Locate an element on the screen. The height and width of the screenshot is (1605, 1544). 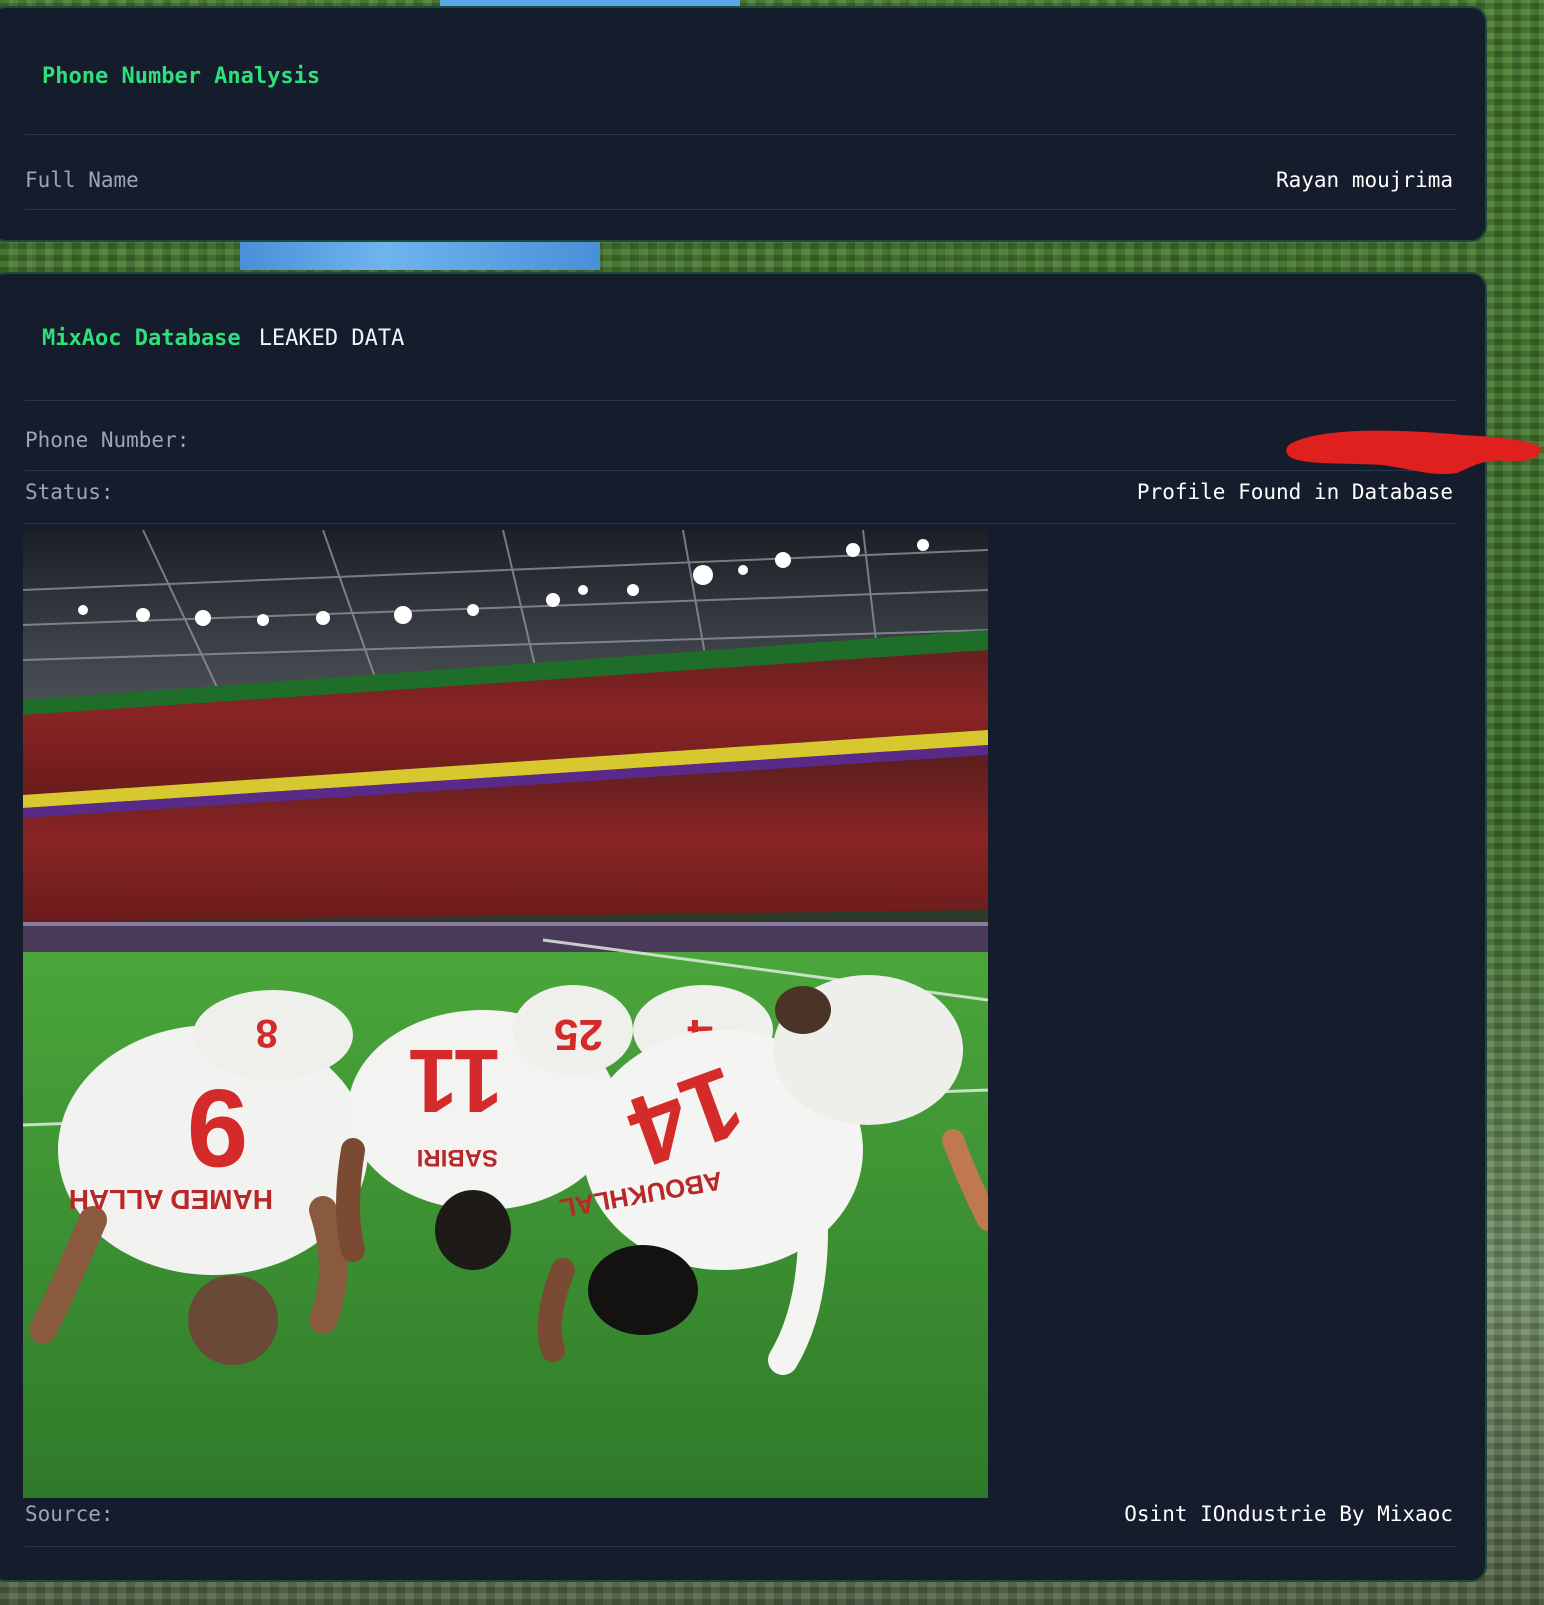
database-title-text: MixAoc Database is located at coordinates (141, 338).